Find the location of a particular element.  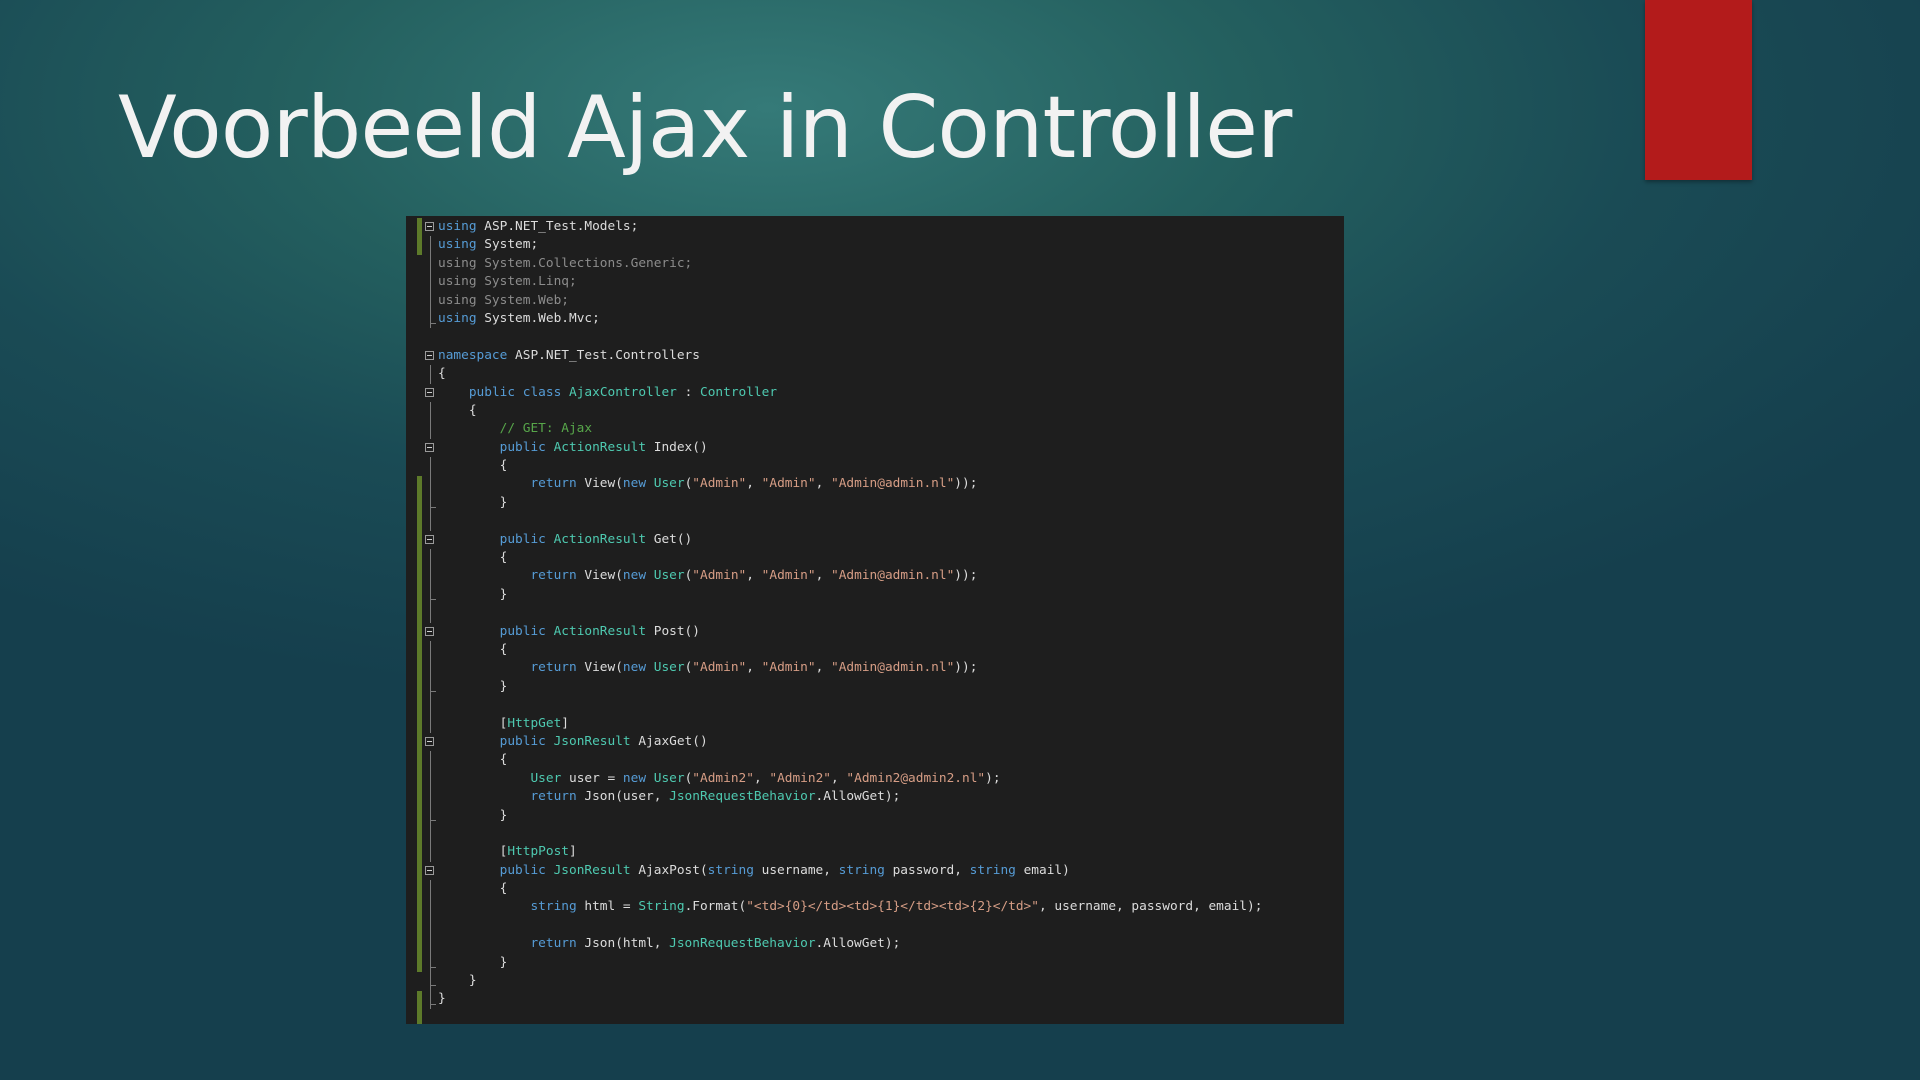

code-token: Controller is located at coordinates (739, 392).